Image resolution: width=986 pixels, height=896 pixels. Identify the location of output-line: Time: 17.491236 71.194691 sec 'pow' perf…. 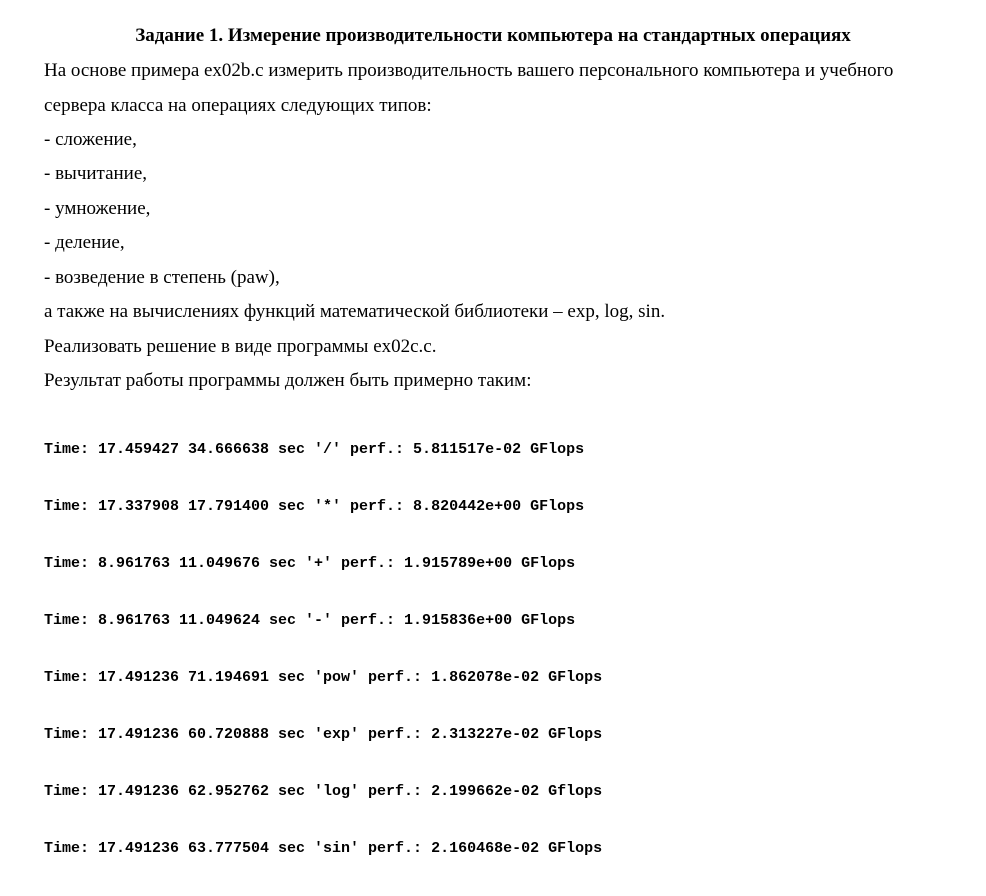
(323, 677).